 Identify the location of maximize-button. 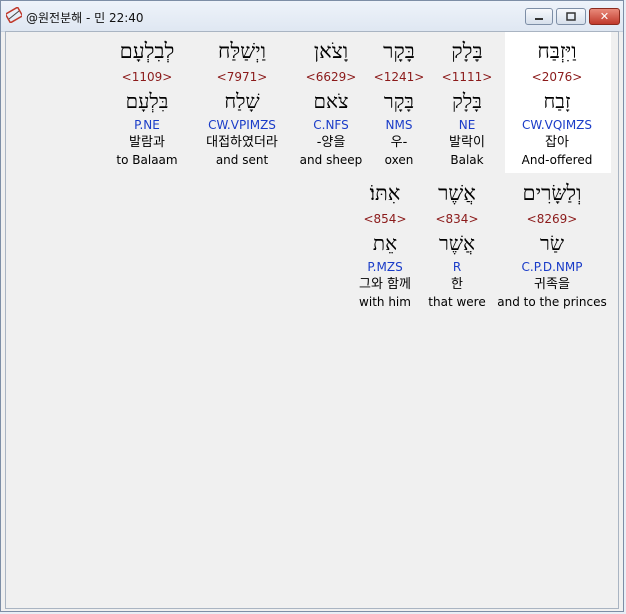
(571, 16).